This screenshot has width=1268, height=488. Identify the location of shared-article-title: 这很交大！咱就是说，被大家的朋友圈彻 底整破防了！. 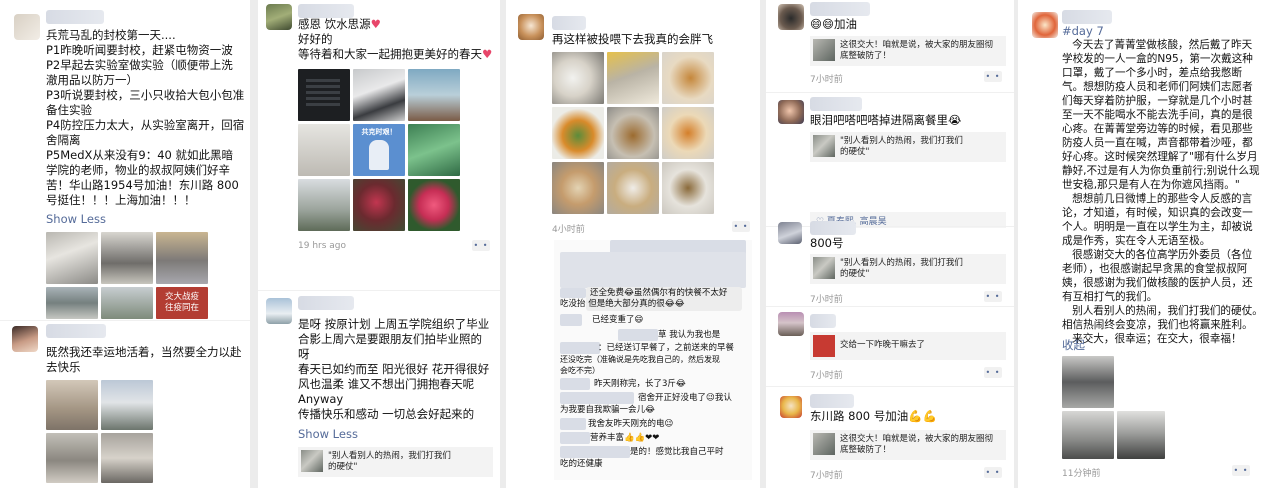
(917, 444).